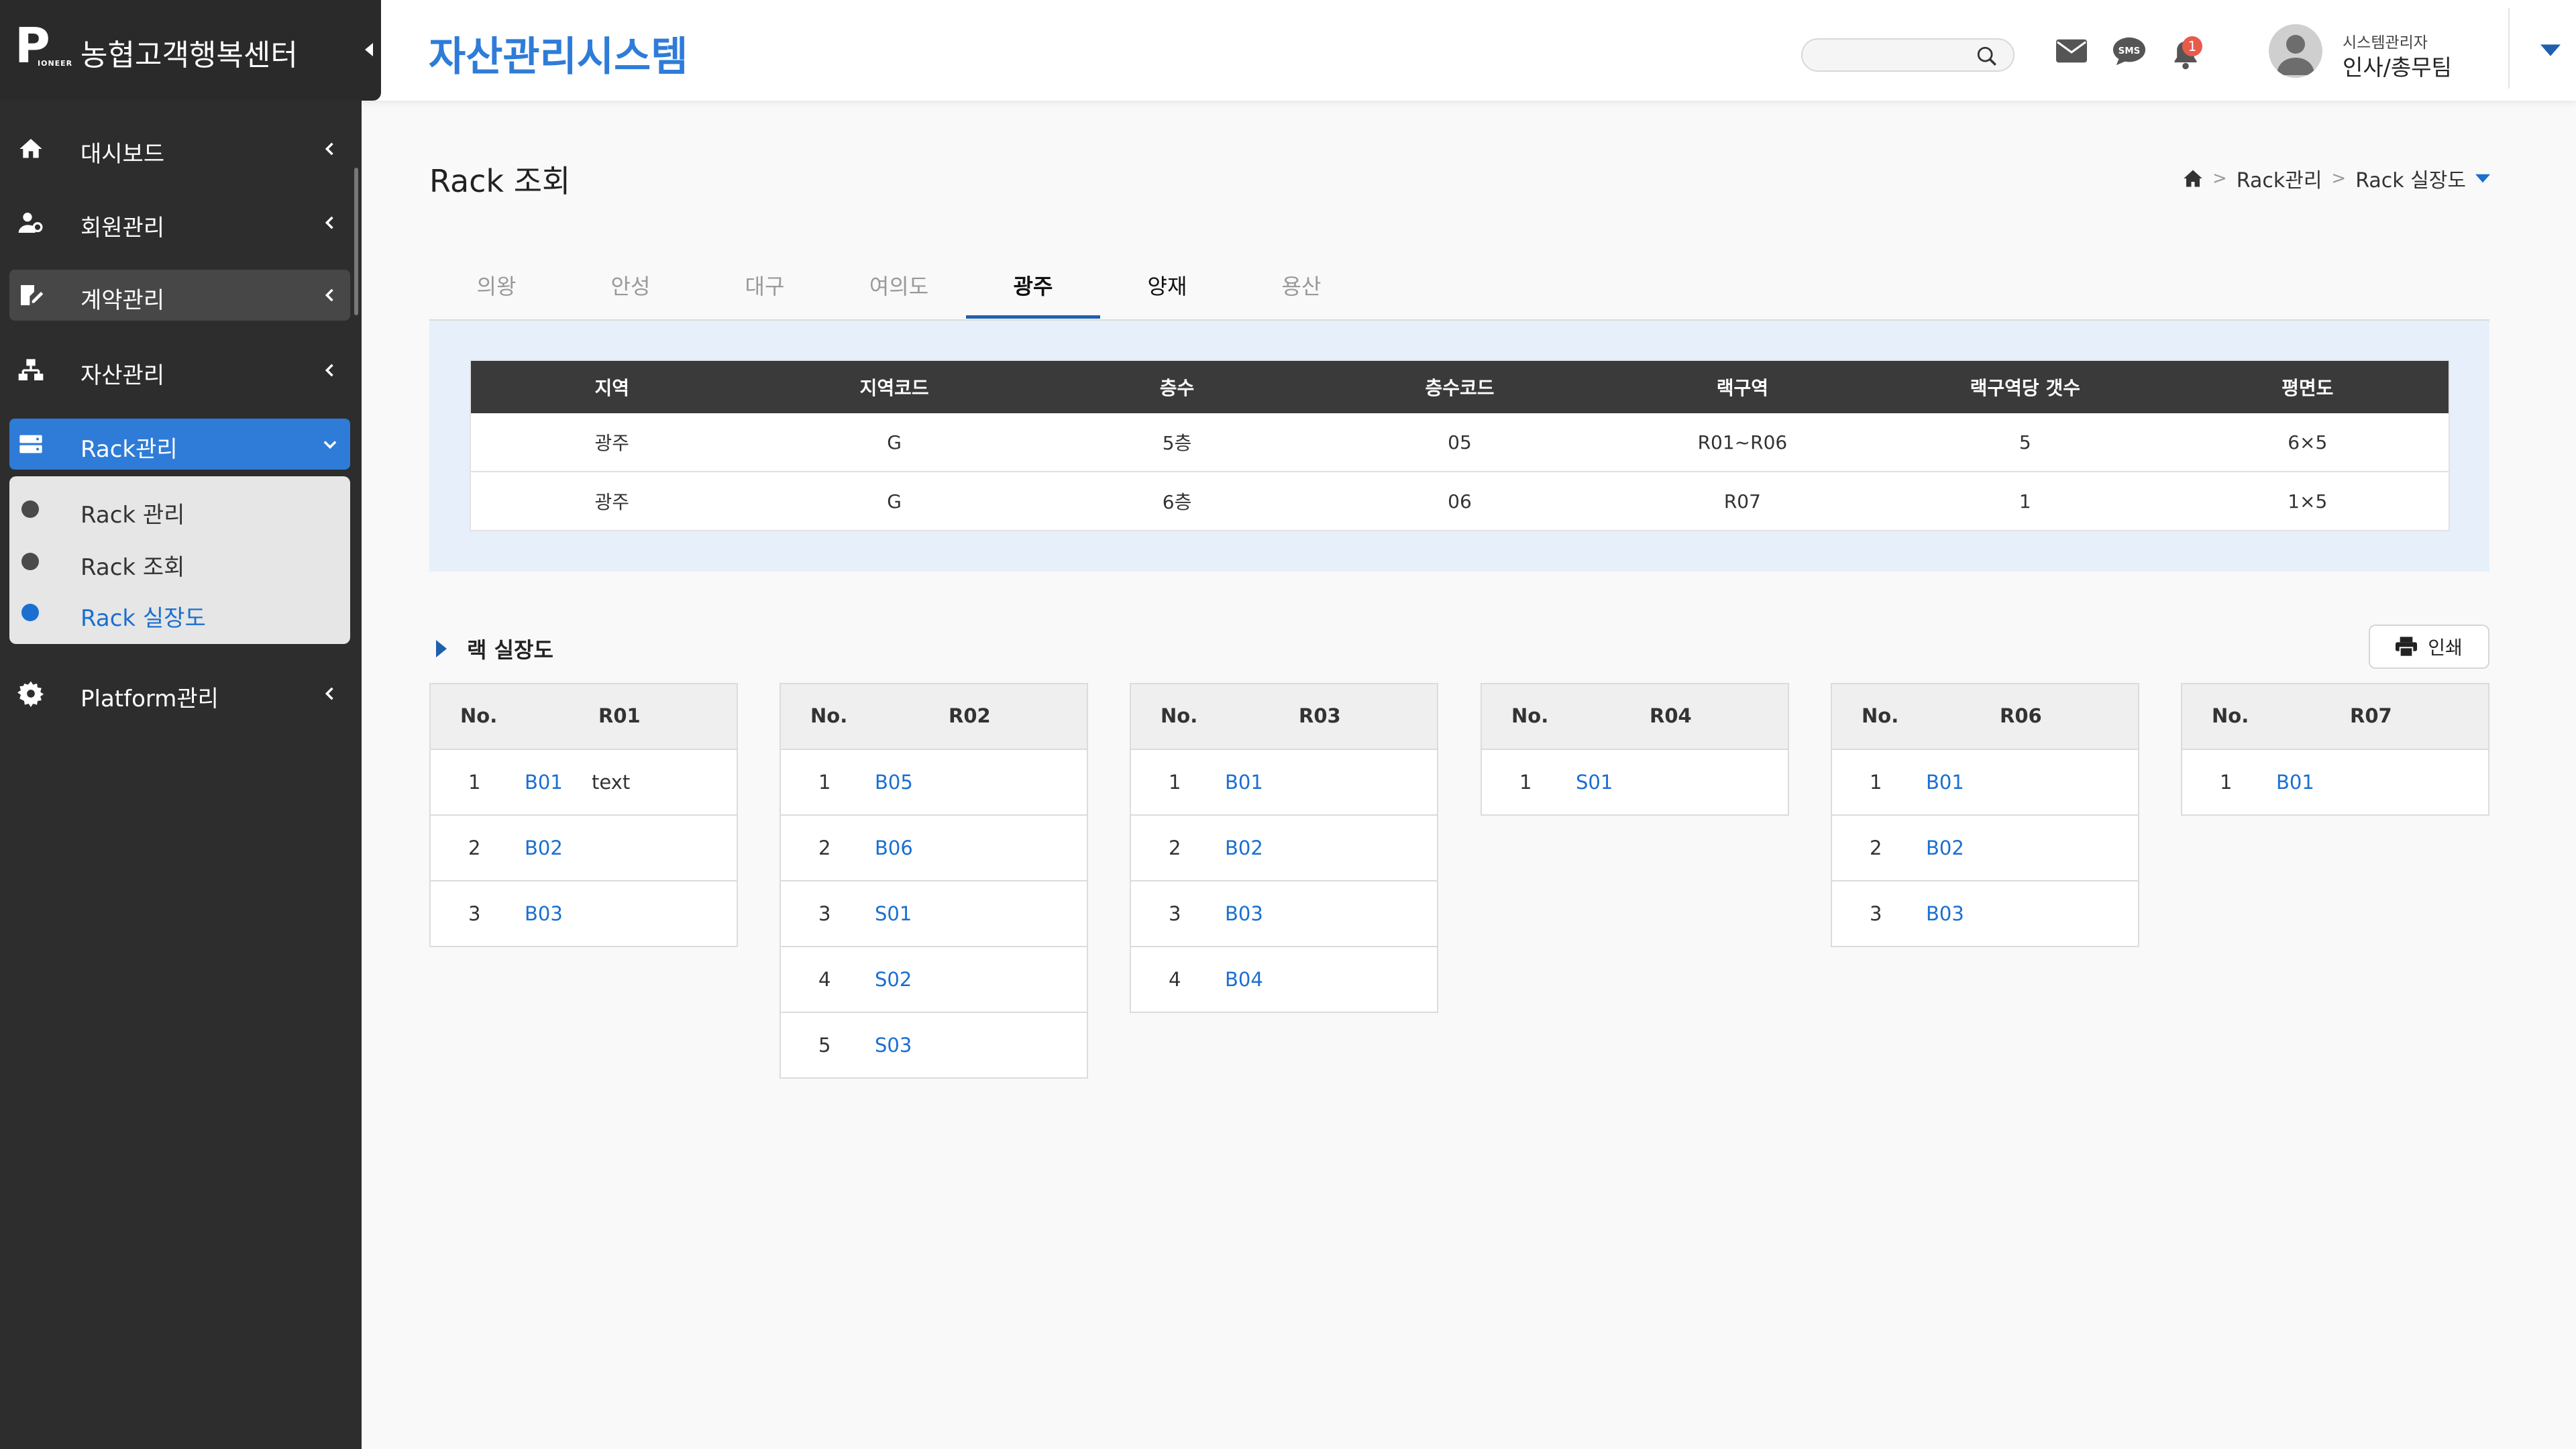 The height and width of the screenshot is (1449, 2576). Describe the element at coordinates (824, 1045) in the screenshot. I see `slot-number: 5` at that location.